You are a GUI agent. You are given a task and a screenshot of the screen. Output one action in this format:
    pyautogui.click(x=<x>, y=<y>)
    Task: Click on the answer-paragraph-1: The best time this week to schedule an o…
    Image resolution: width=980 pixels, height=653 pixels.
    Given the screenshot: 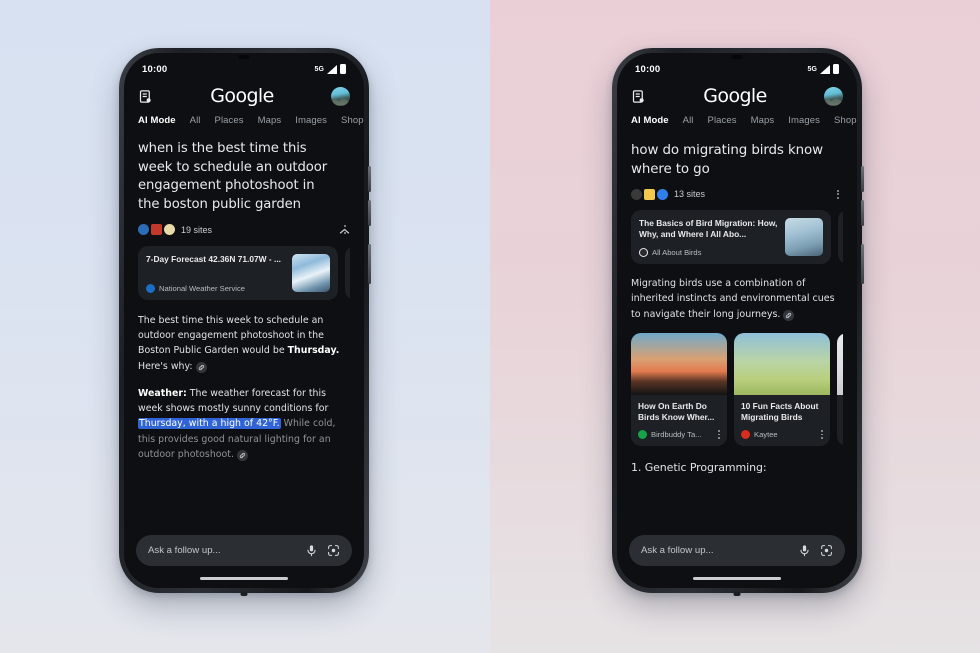 What is the action you would take?
    pyautogui.click(x=244, y=343)
    